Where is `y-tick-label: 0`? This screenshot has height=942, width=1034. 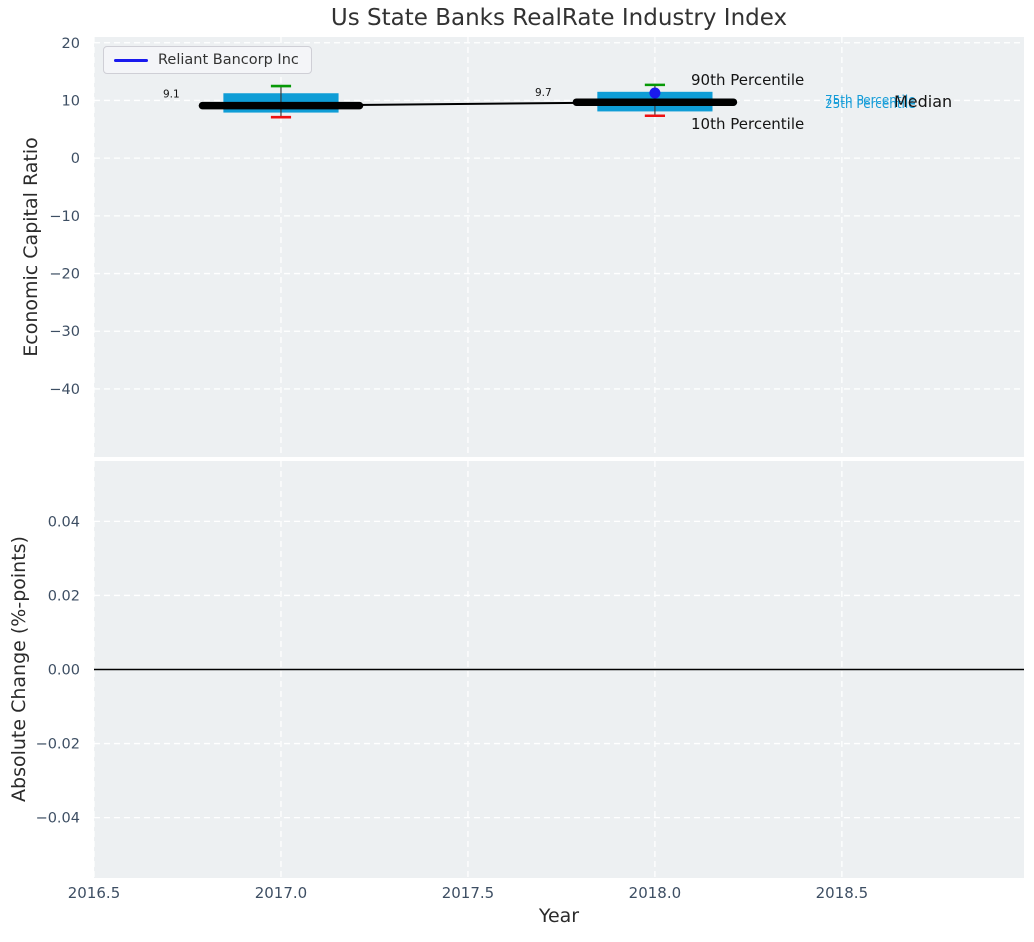
y-tick-label: 0 is located at coordinates (75, 159).